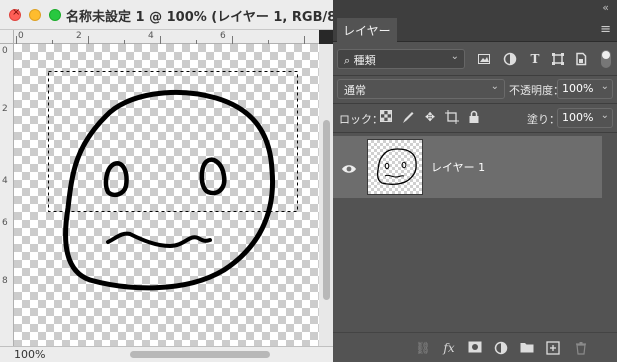 This screenshot has width=617, height=362. What do you see at coordinates (367, 30) in the screenshot?
I see `tab-layers: レイヤー` at bounding box center [367, 30].